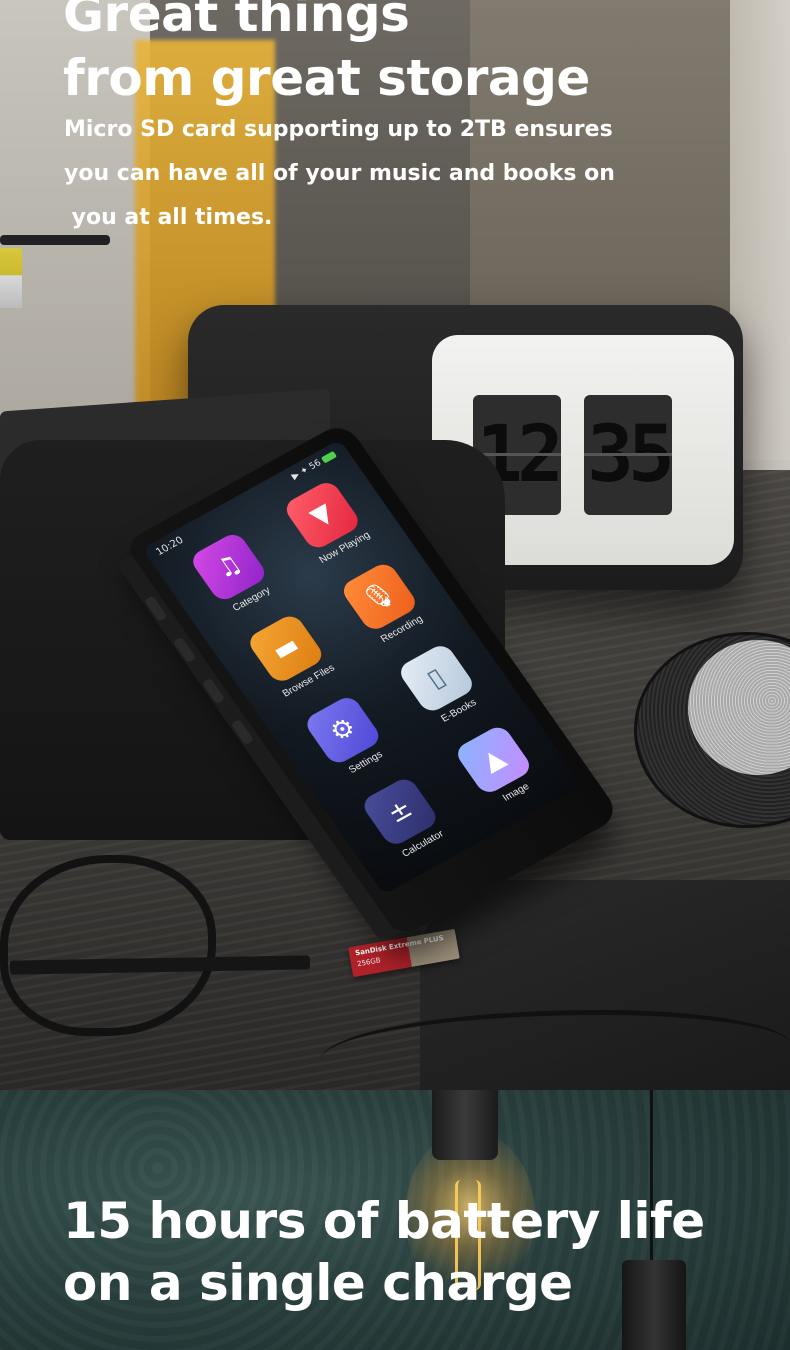  I want to click on storage-headline-line: Great things, so click(236, 21).